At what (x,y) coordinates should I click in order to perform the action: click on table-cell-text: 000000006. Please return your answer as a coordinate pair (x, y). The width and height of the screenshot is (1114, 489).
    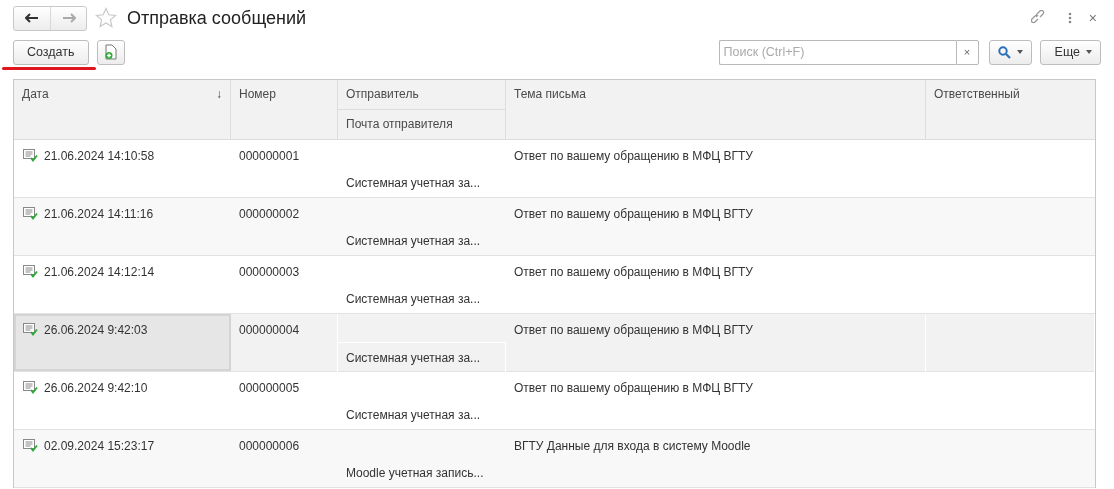
    Looking at the image, I should click on (269, 446).